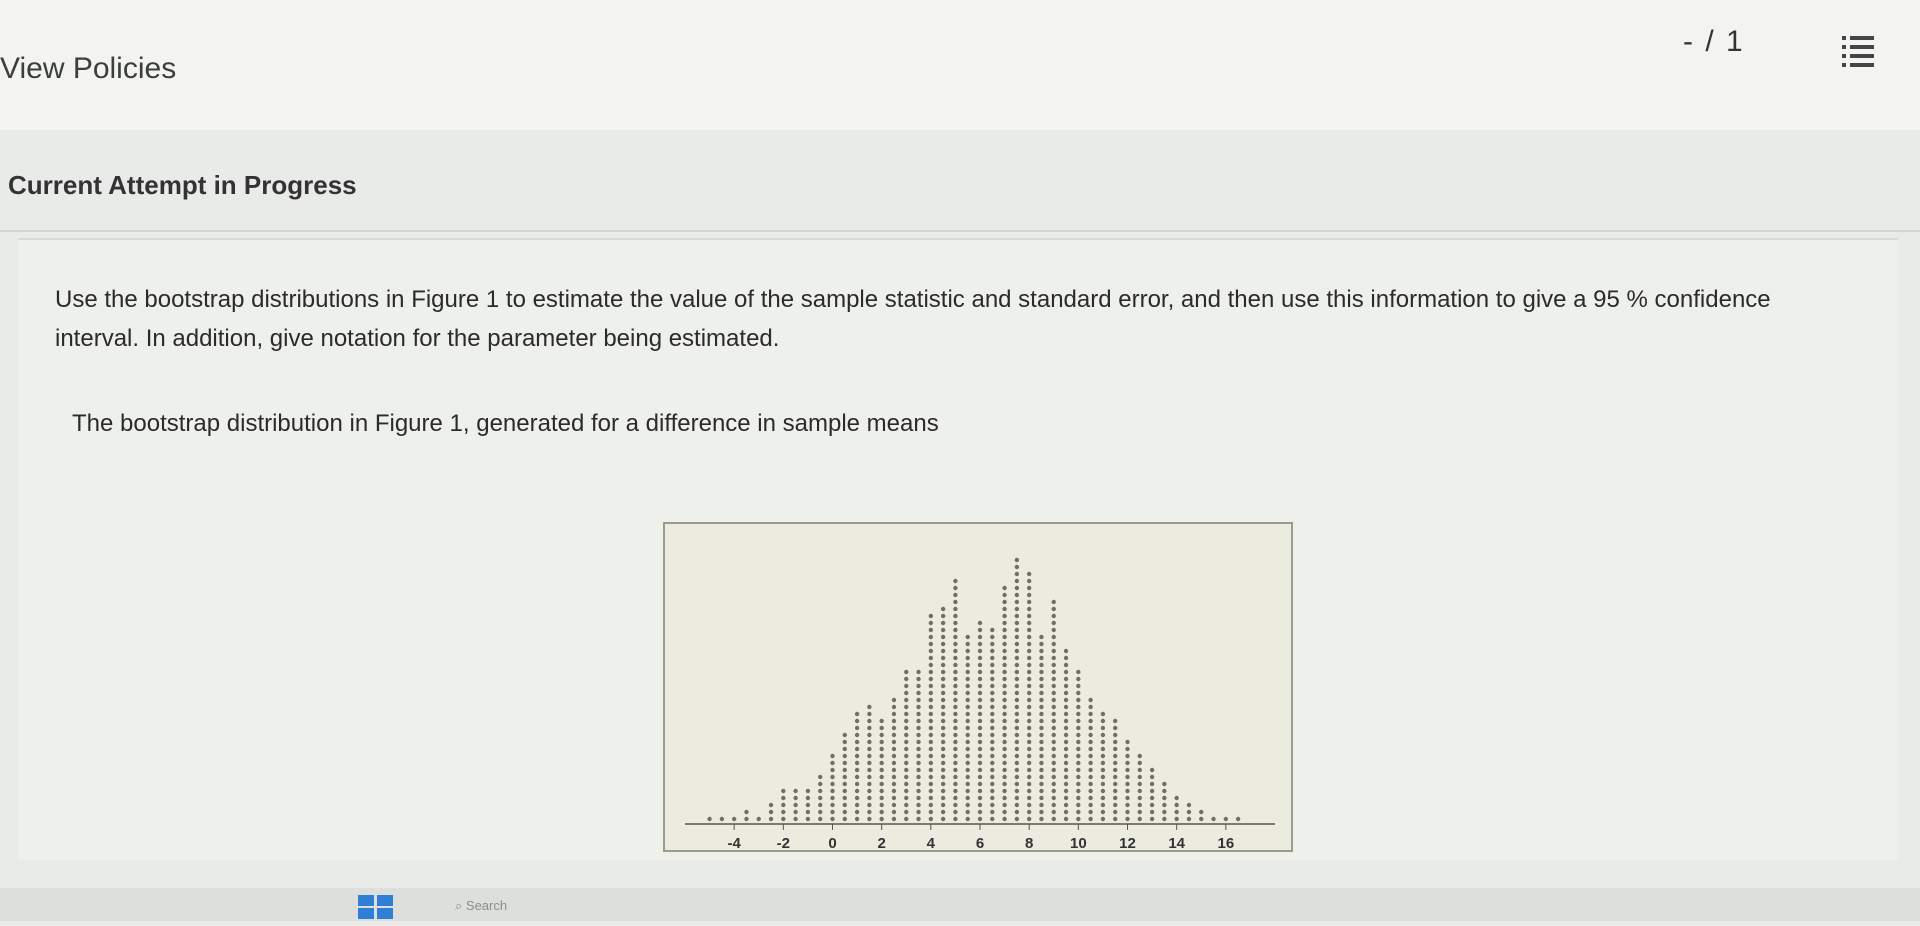 The height and width of the screenshot is (926, 1920). What do you see at coordinates (1858, 50) in the screenshot?
I see `list-icon` at bounding box center [1858, 50].